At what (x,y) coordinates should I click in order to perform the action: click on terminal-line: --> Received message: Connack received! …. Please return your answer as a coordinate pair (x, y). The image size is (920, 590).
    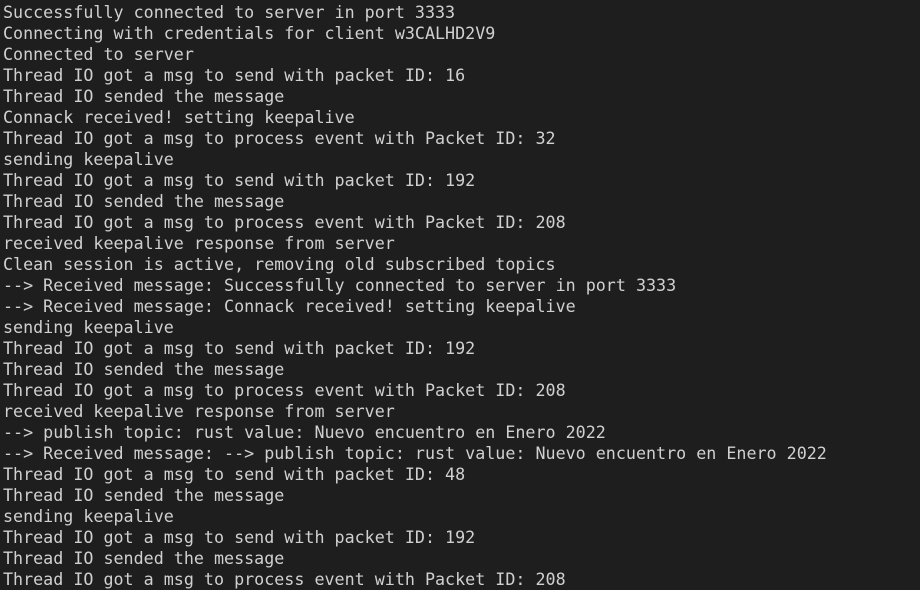
    Looking at the image, I should click on (289, 306).